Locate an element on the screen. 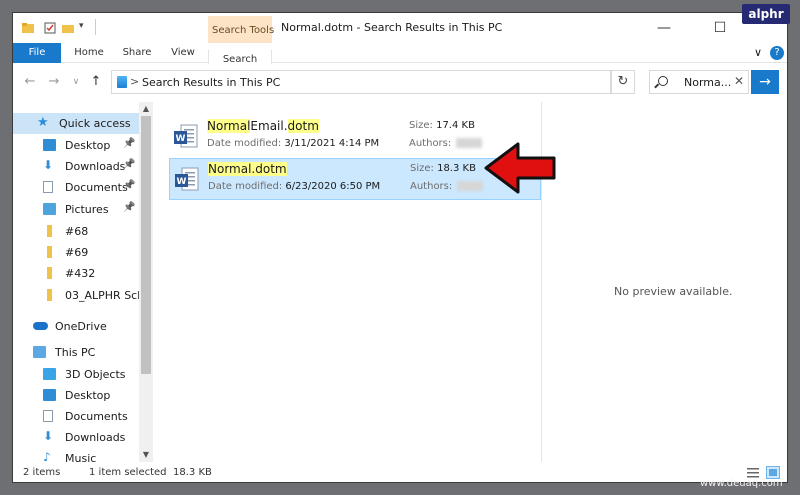  sidebar-item-quick-access: ★ Quick access is located at coordinates (76, 123).